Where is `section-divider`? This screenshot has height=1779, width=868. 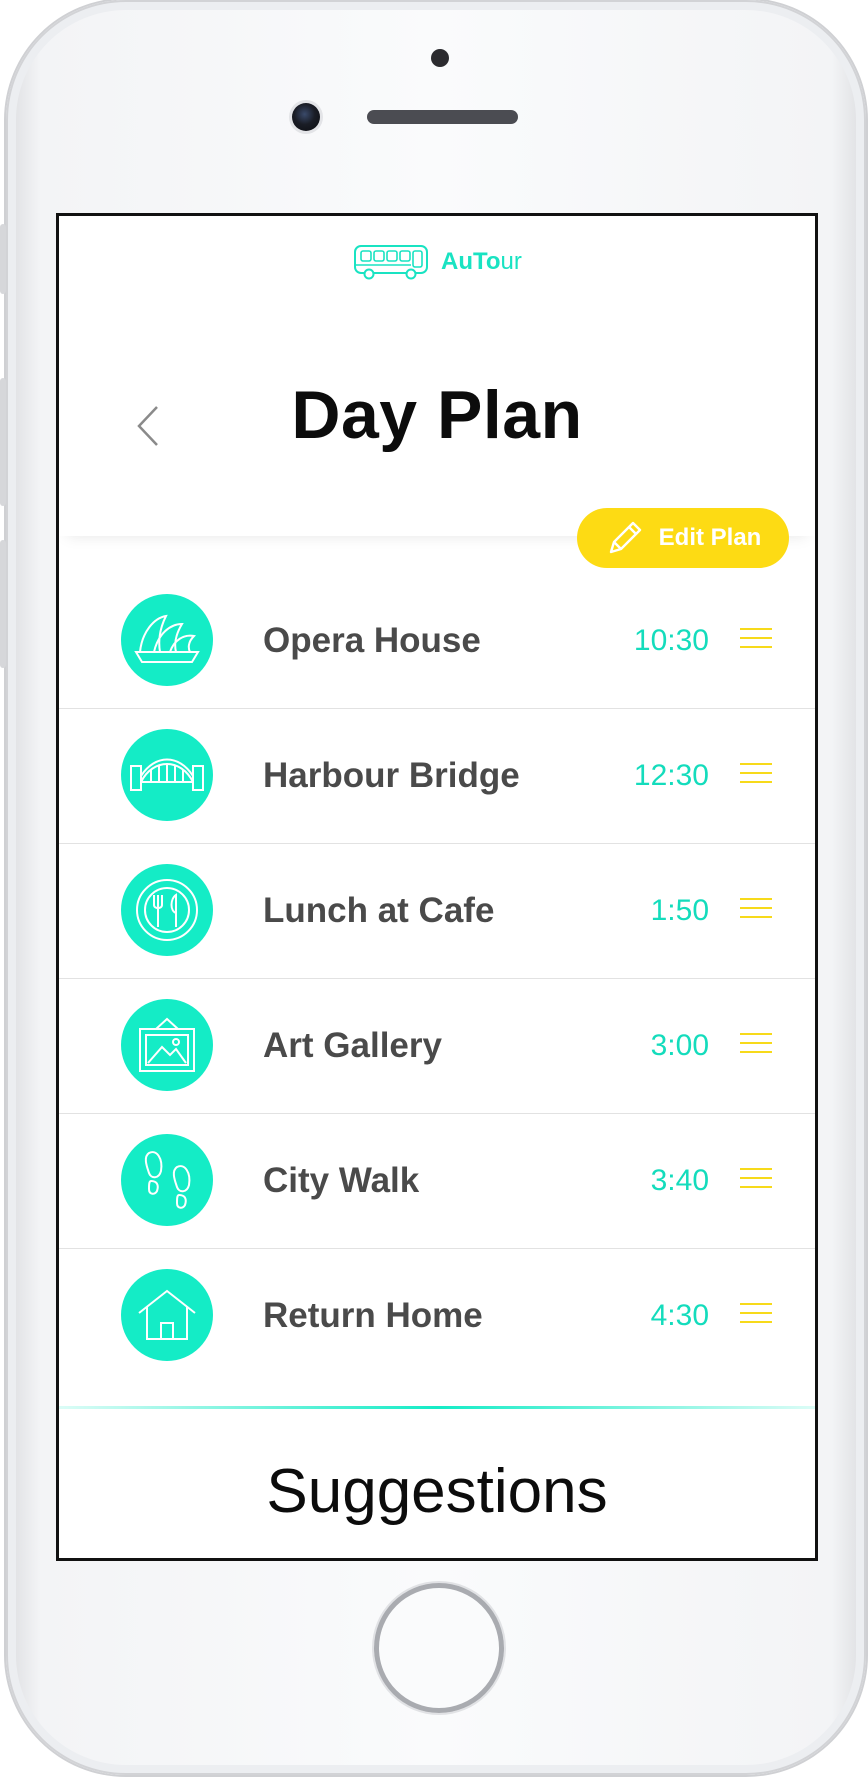 section-divider is located at coordinates (437, 1407).